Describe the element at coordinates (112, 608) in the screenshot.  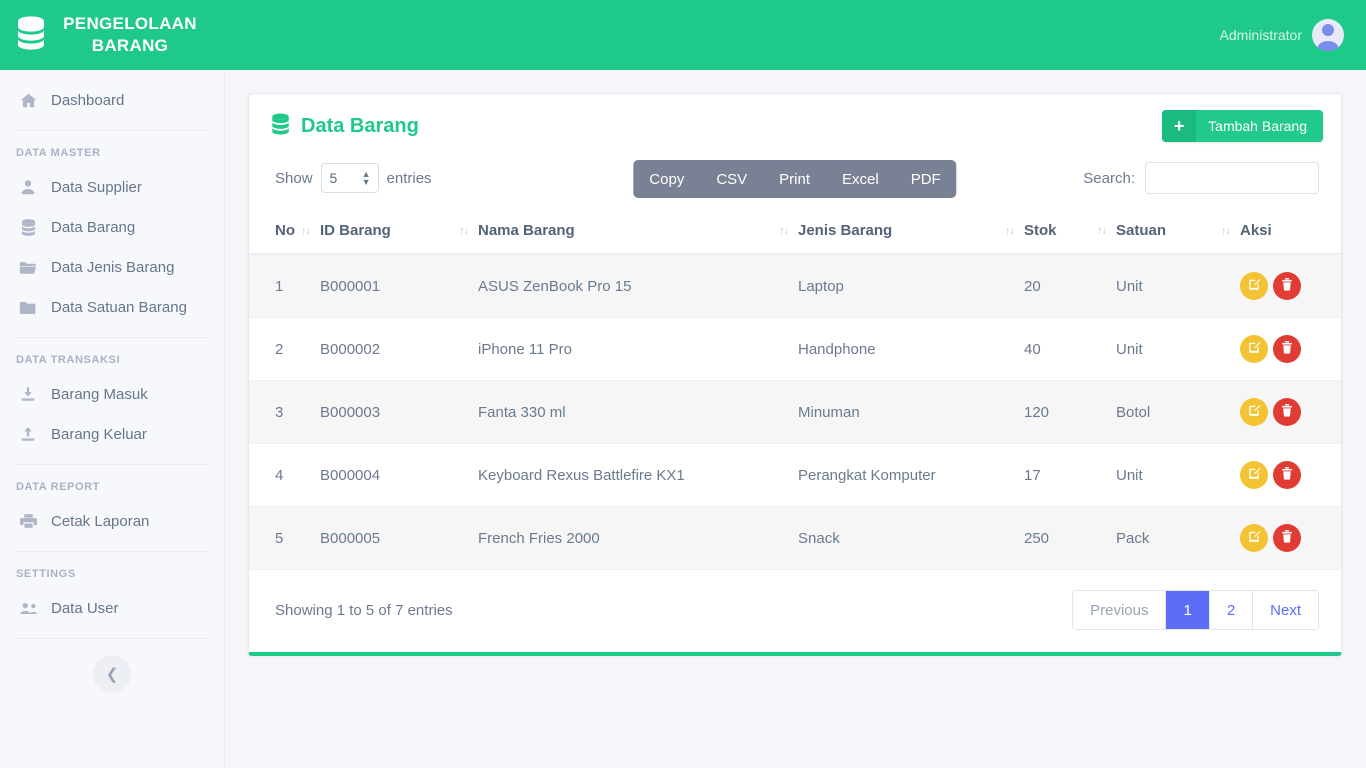
I see `sidebar-item-data-user: Data User` at that location.